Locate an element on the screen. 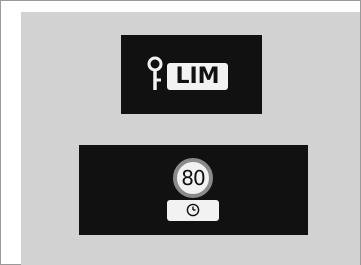 This screenshot has width=361, height=265. speed-limit-value: 80 is located at coordinates (193, 178).